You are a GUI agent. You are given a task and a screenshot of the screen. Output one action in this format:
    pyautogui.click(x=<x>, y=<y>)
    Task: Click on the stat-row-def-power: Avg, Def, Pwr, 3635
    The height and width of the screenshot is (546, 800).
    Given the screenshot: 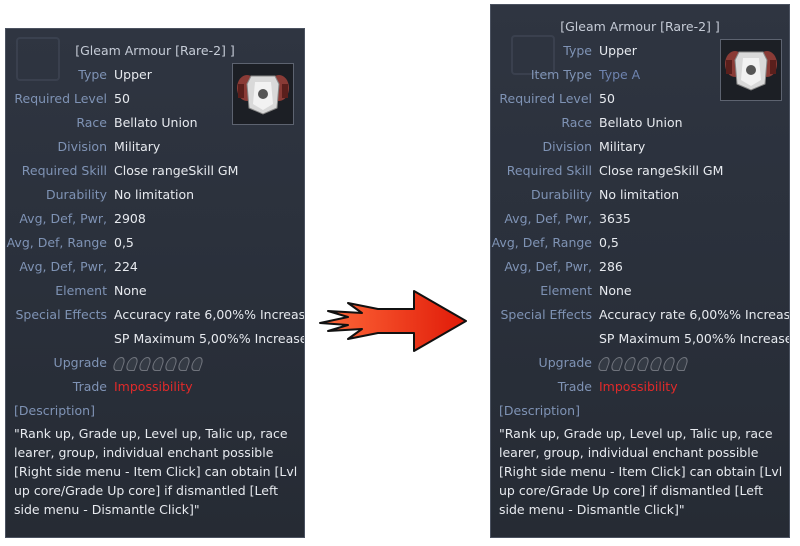 What is the action you would take?
    pyautogui.click(x=640, y=221)
    